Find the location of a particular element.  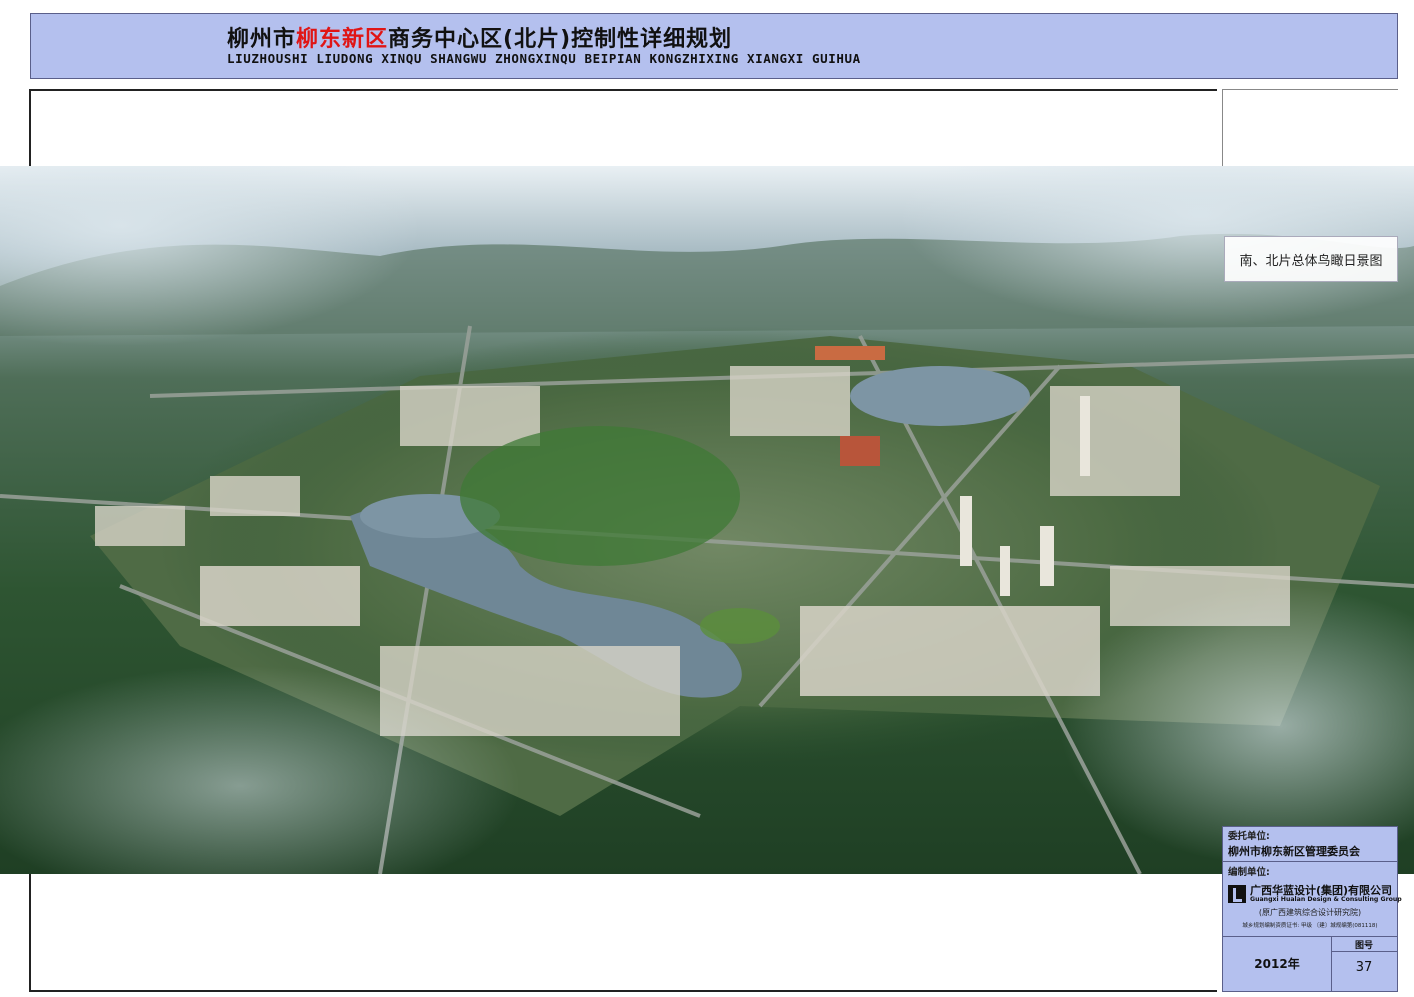

page-title: 柳州市柳东新区商务中心区(北片)控制性详细规划 is located at coordinates (480, 39).